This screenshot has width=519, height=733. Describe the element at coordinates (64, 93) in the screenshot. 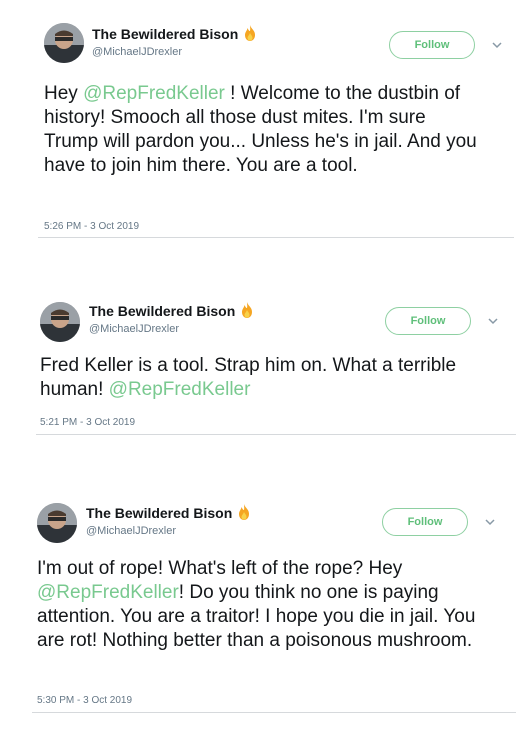

I see `tweet-text-segment: Hey` at that location.